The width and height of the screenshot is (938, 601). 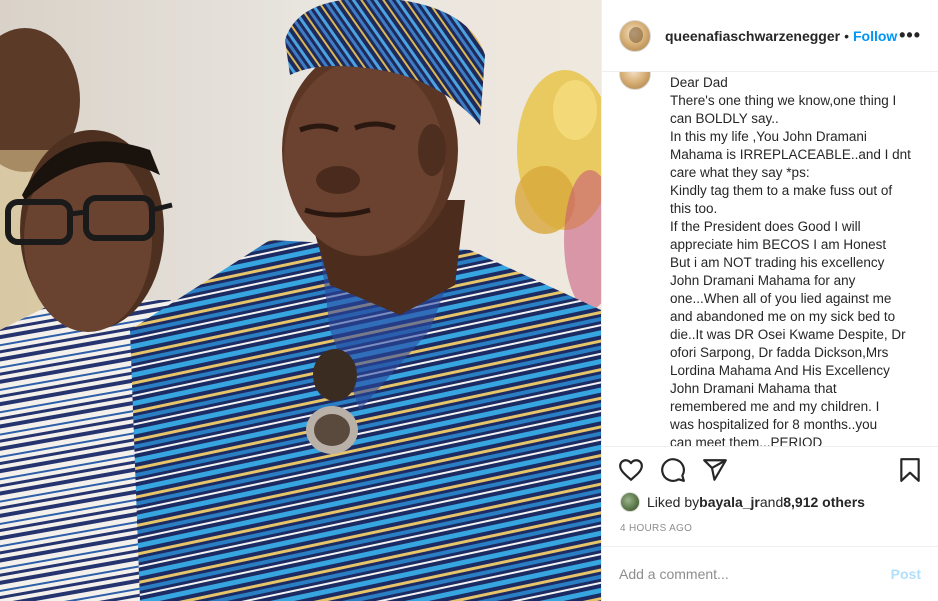 I want to click on action-icons, so click(x=673, y=471).